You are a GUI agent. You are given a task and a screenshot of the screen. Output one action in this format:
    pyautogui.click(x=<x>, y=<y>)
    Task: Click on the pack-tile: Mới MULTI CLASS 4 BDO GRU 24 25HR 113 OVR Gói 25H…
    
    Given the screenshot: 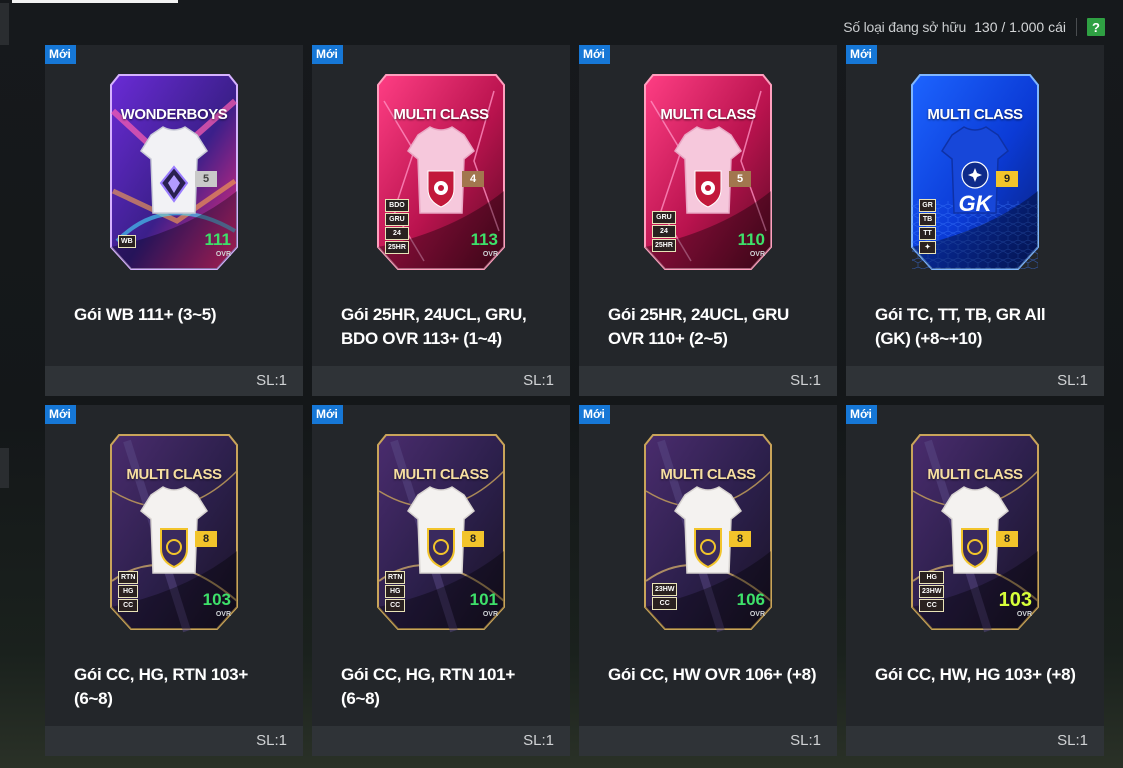 What is the action you would take?
    pyautogui.click(x=441, y=220)
    